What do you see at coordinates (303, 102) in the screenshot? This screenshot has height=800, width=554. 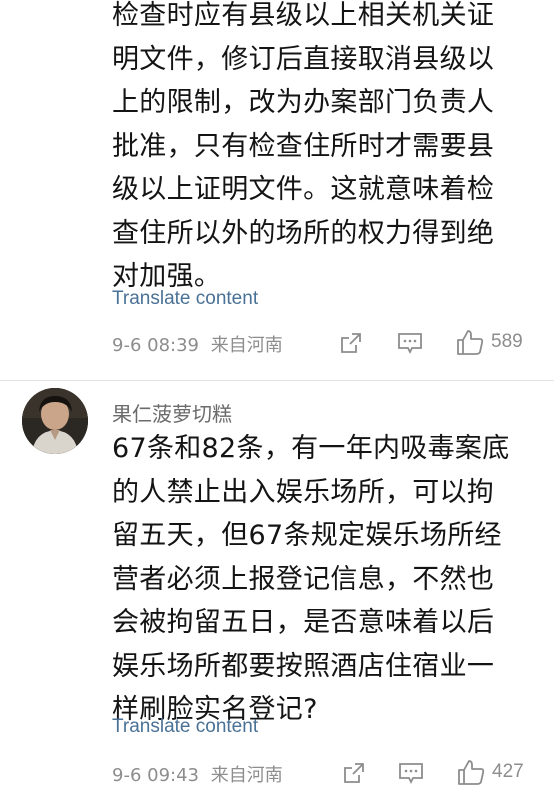 I see `comment-1-line: 上的限制，改为办案部门负责人` at bounding box center [303, 102].